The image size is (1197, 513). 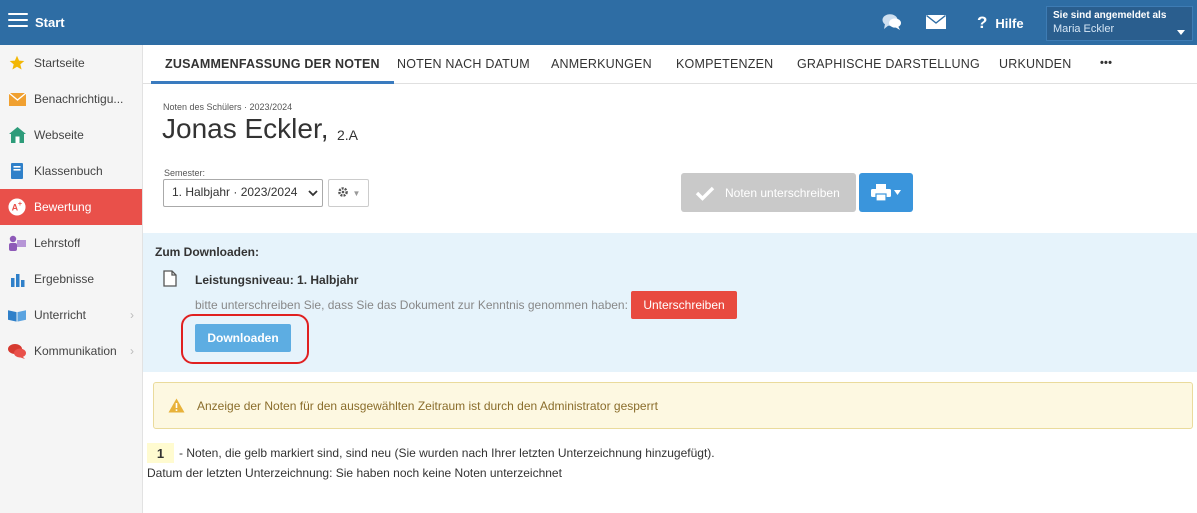 I want to click on new-grade-badge: 1, so click(x=160, y=453).